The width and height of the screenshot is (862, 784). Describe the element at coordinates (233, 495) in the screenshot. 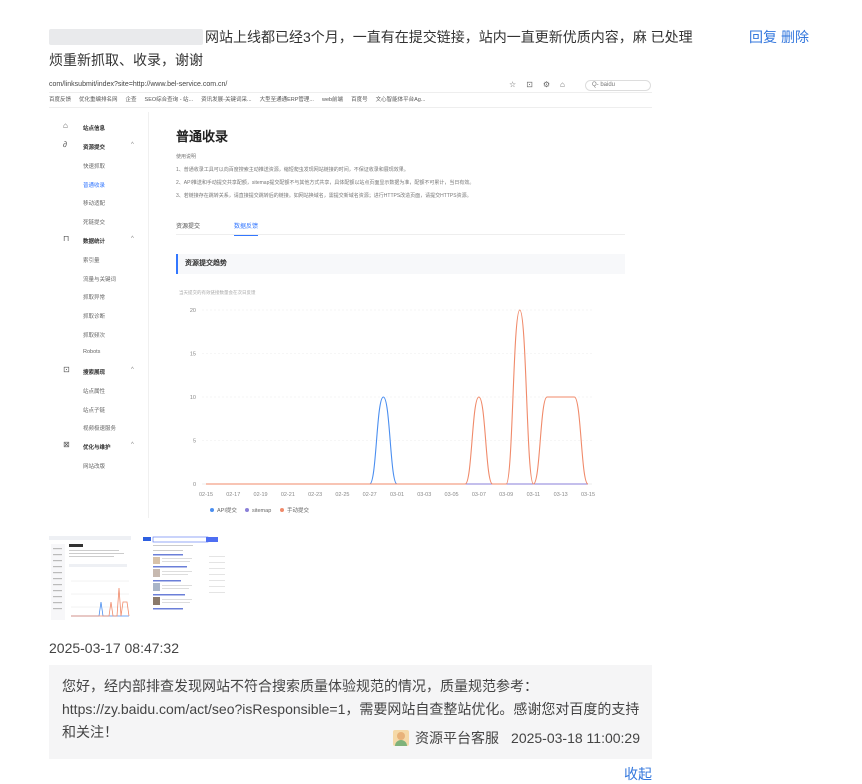

I see `chart-x-tick-label: 02-17` at that location.